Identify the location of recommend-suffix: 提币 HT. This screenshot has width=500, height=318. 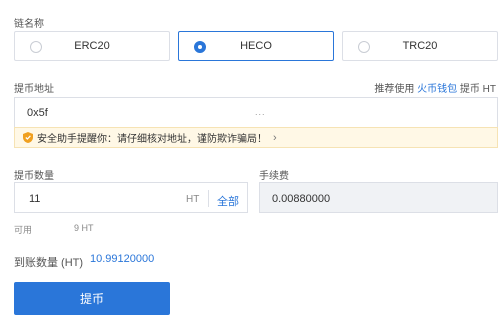
(476, 89).